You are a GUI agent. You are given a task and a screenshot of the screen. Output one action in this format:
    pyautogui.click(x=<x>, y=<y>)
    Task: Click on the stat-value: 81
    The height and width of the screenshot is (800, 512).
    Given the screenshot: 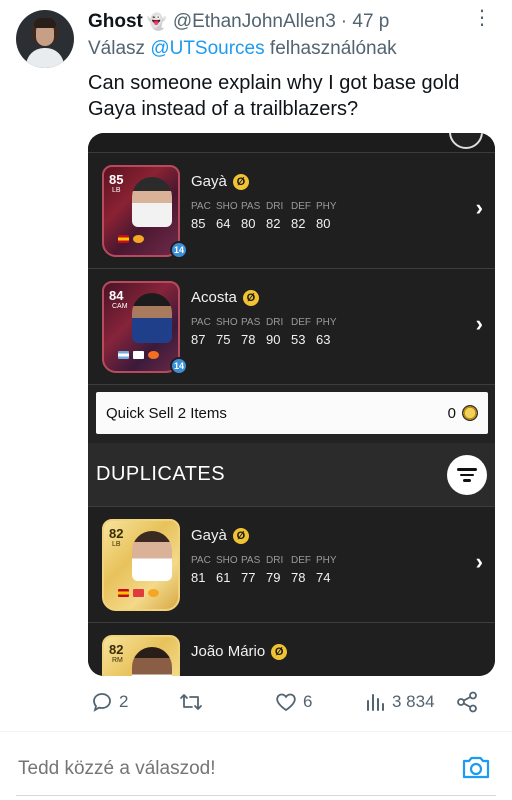 What is the action you would take?
    pyautogui.click(x=198, y=577)
    